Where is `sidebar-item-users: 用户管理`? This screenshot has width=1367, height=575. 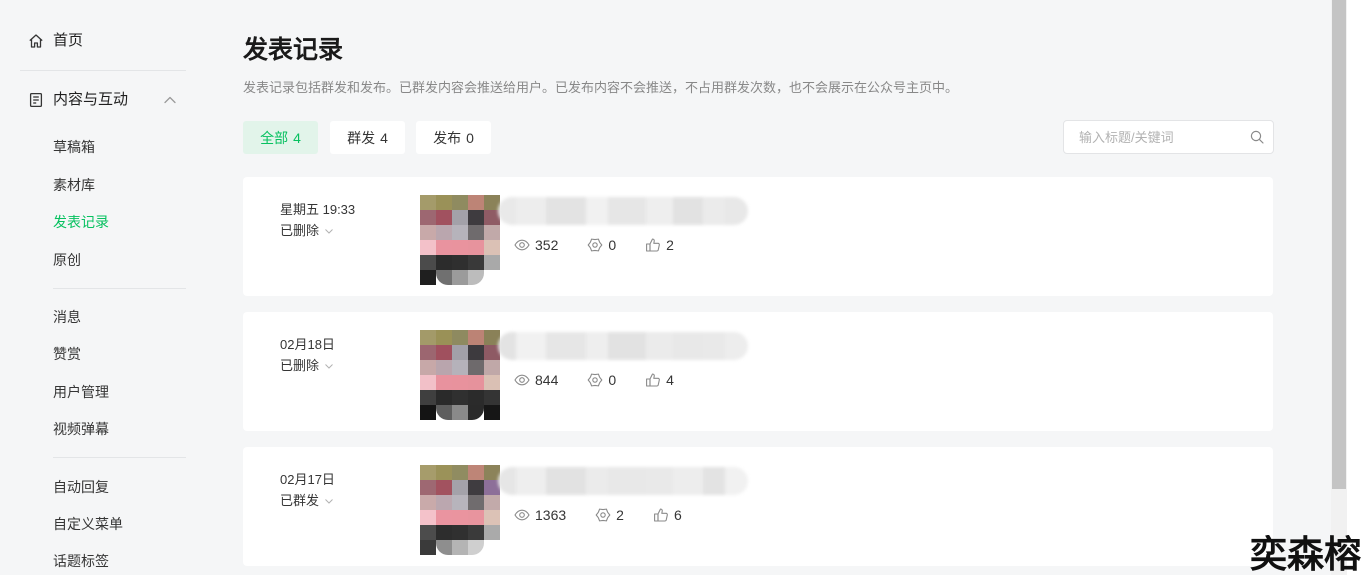 sidebar-item-users: 用户管理 is located at coordinates (103, 392).